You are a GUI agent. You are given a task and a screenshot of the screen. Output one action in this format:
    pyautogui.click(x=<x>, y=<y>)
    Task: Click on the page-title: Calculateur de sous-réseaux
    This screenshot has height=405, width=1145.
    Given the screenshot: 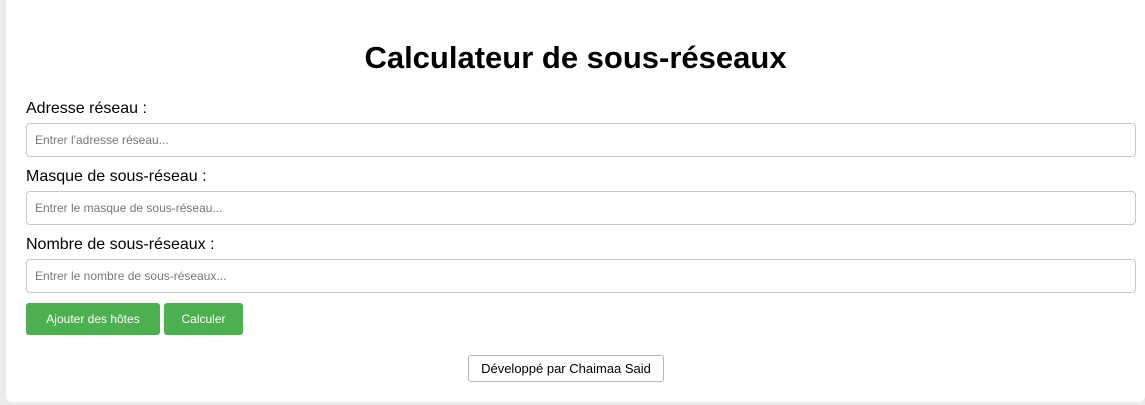 What is the action you would take?
    pyautogui.click(x=575, y=57)
    